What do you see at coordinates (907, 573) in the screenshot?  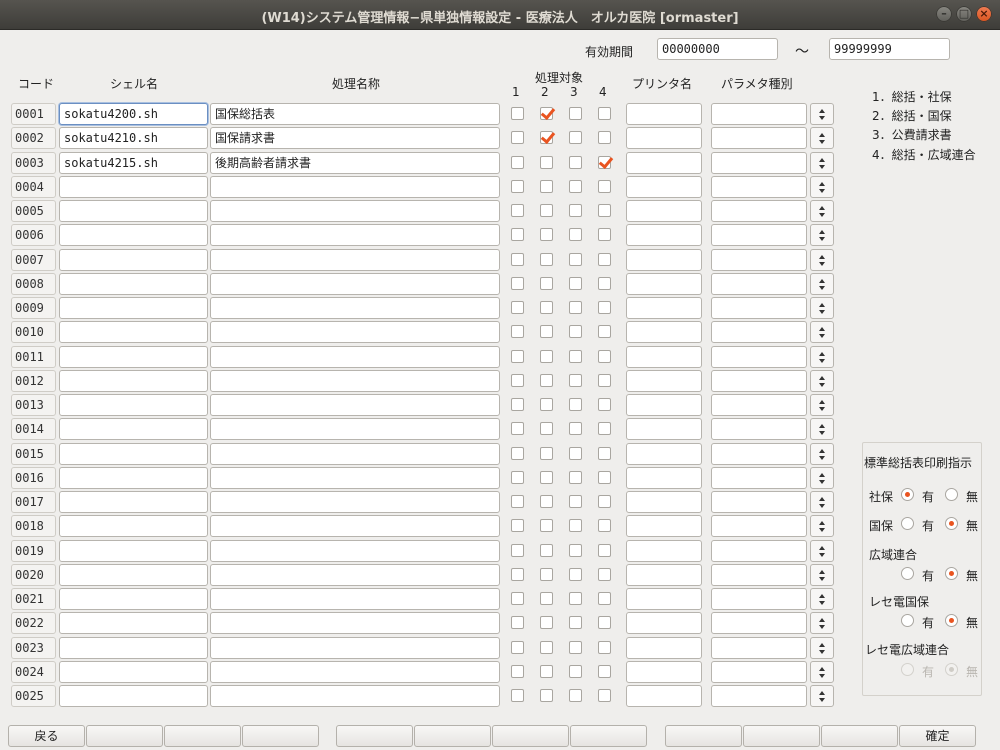 I see `kouiki-yes-radio` at bounding box center [907, 573].